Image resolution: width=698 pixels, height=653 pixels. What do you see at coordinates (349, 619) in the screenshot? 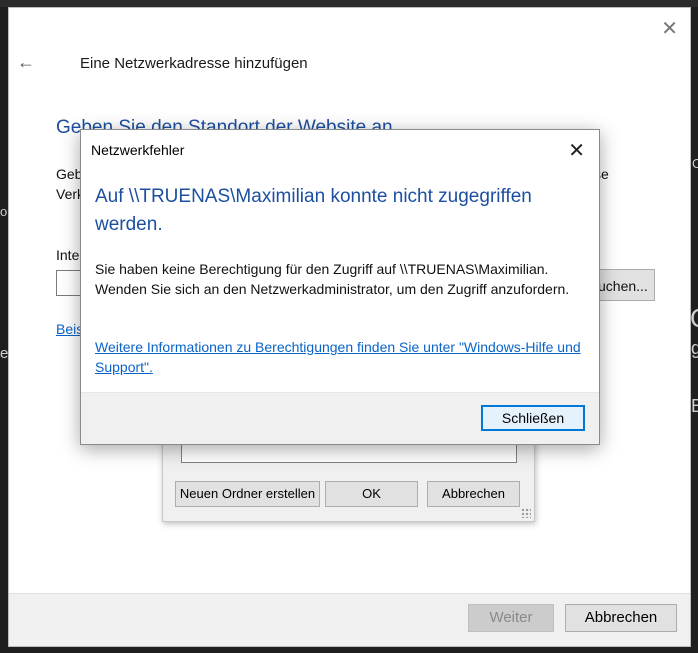
I see `wizard-footer: Weiter Abbrechen` at bounding box center [349, 619].